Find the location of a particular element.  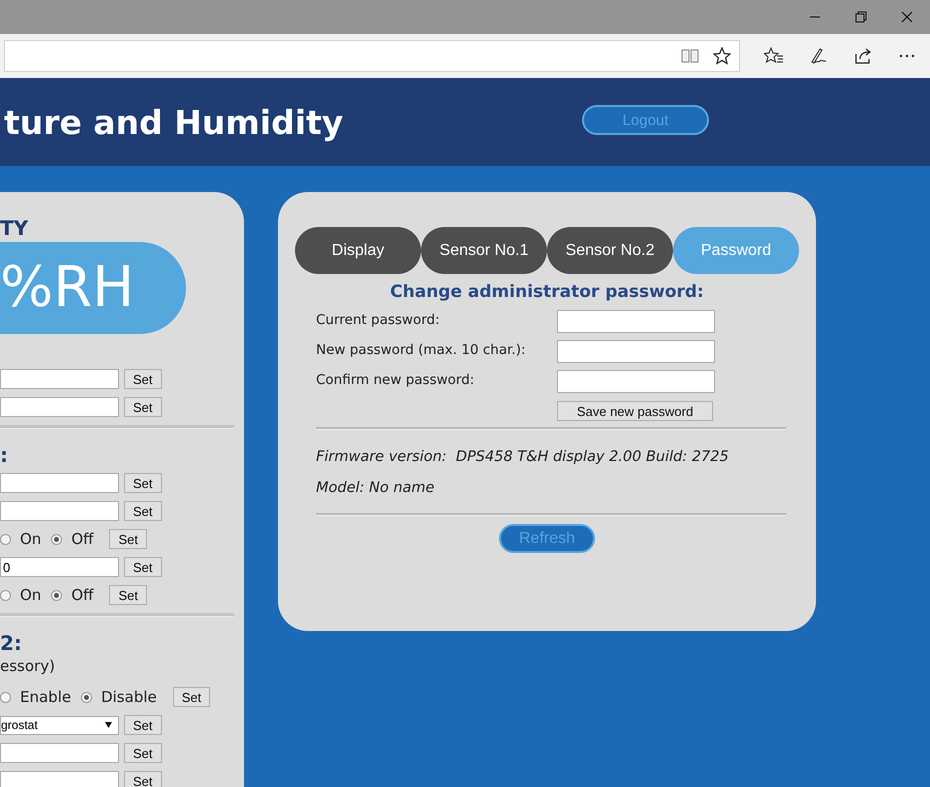

section-heading: TY is located at coordinates (15, 228).